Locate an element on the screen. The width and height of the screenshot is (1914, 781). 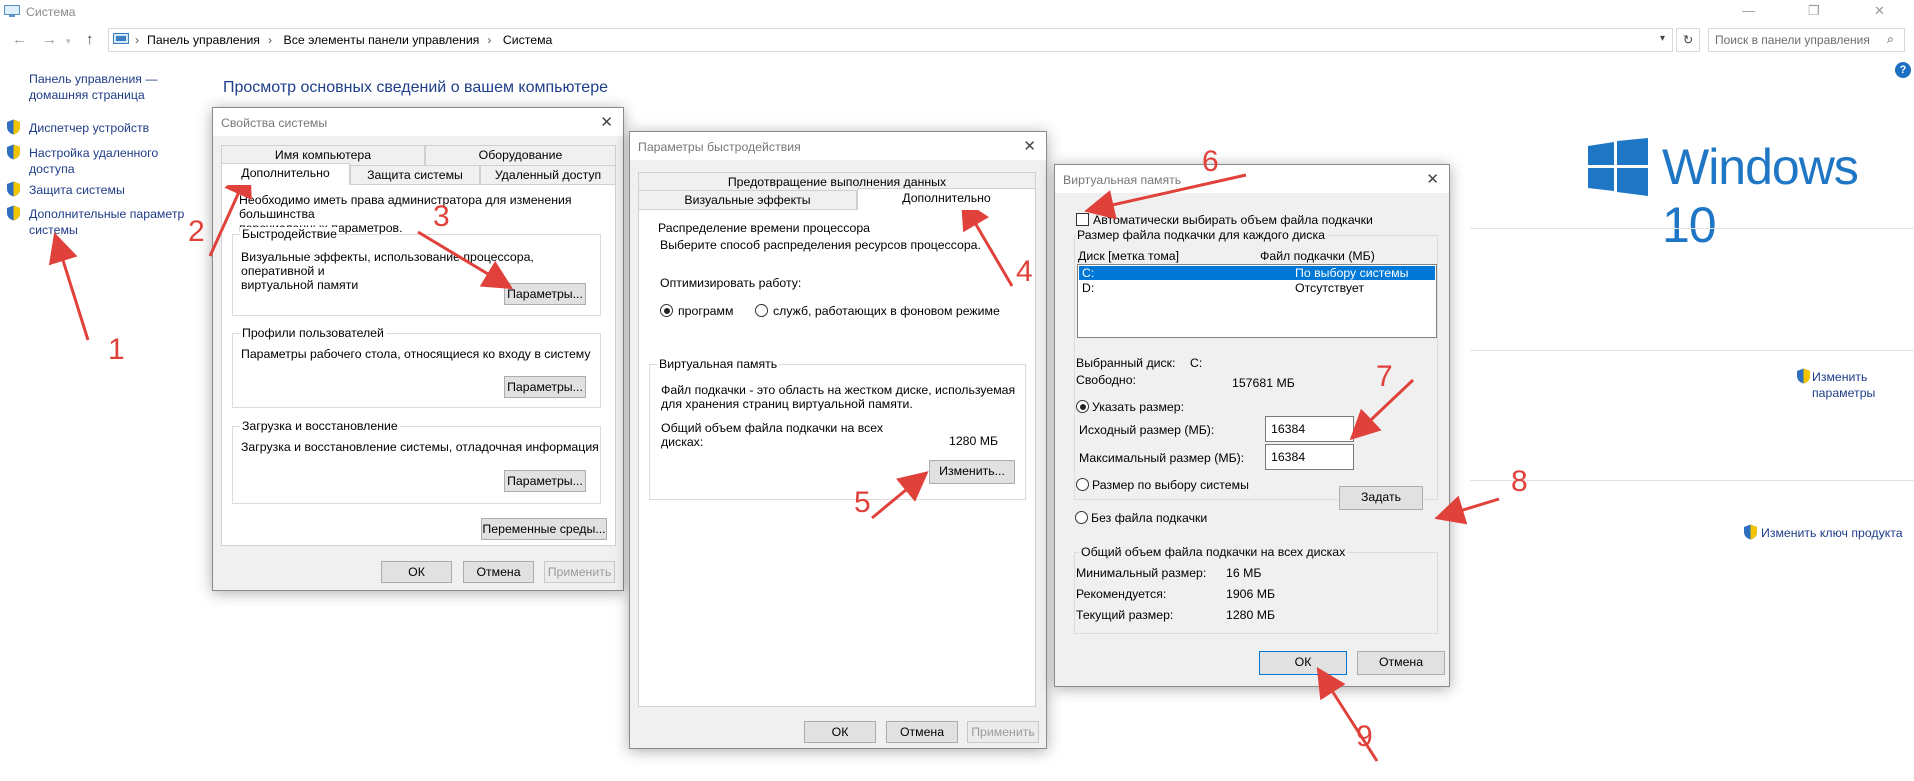
annotation-number-5: 5 is located at coordinates (862, 502).